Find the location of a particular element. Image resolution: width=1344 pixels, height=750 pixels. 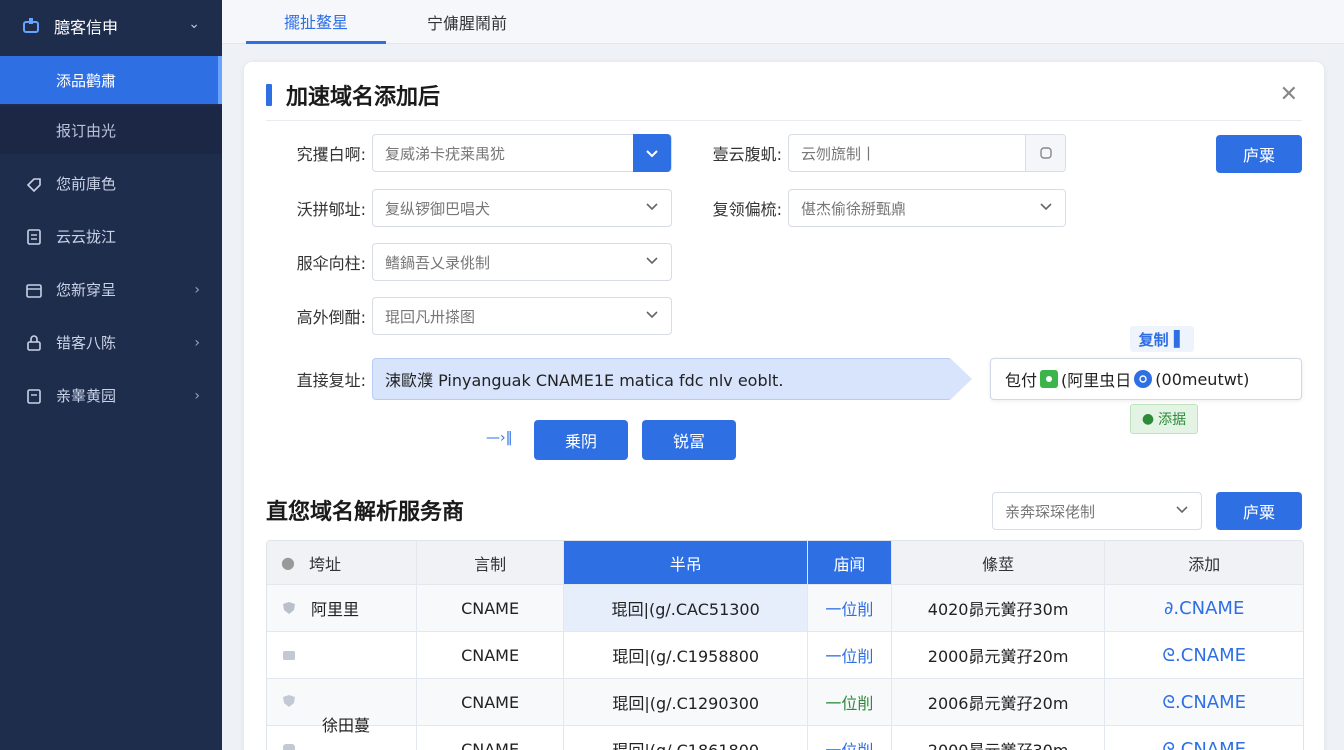

lock-icon is located at coordinates (34, 343).